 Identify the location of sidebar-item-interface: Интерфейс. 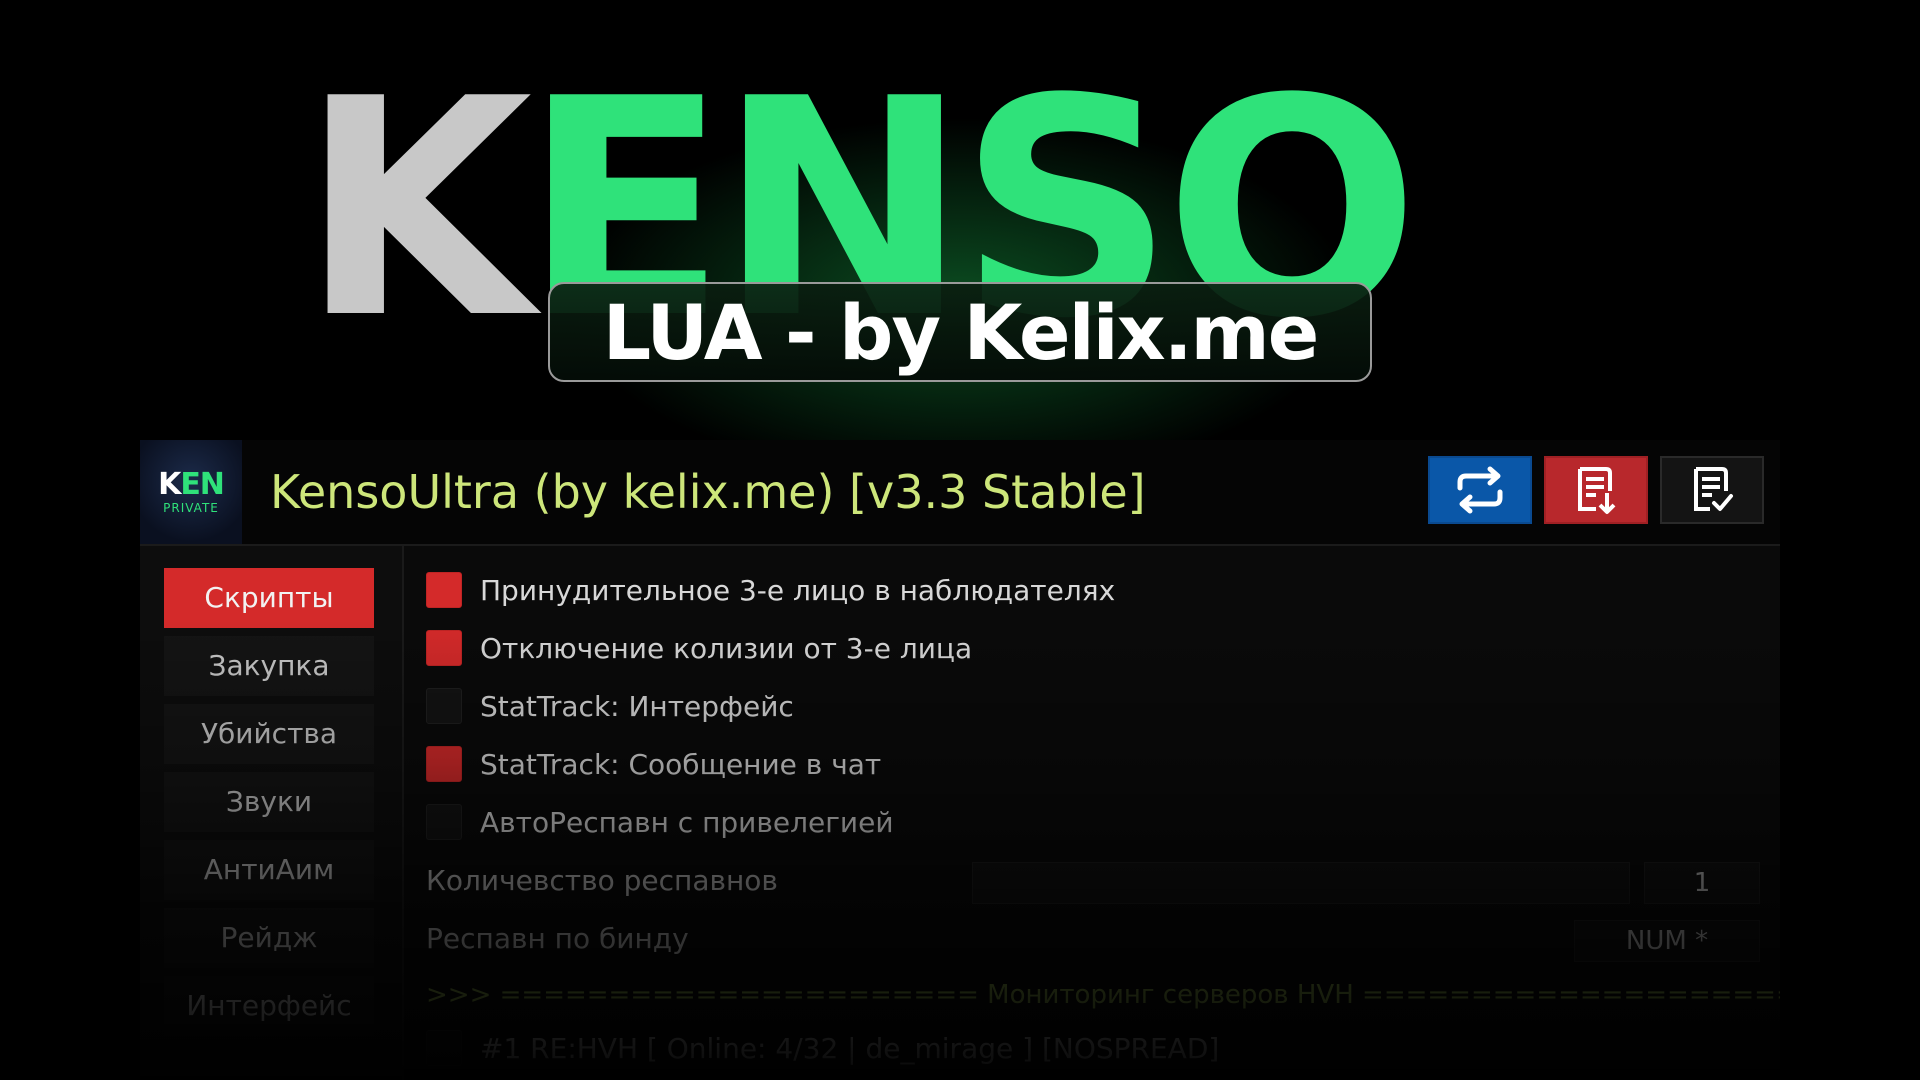
(269, 1006).